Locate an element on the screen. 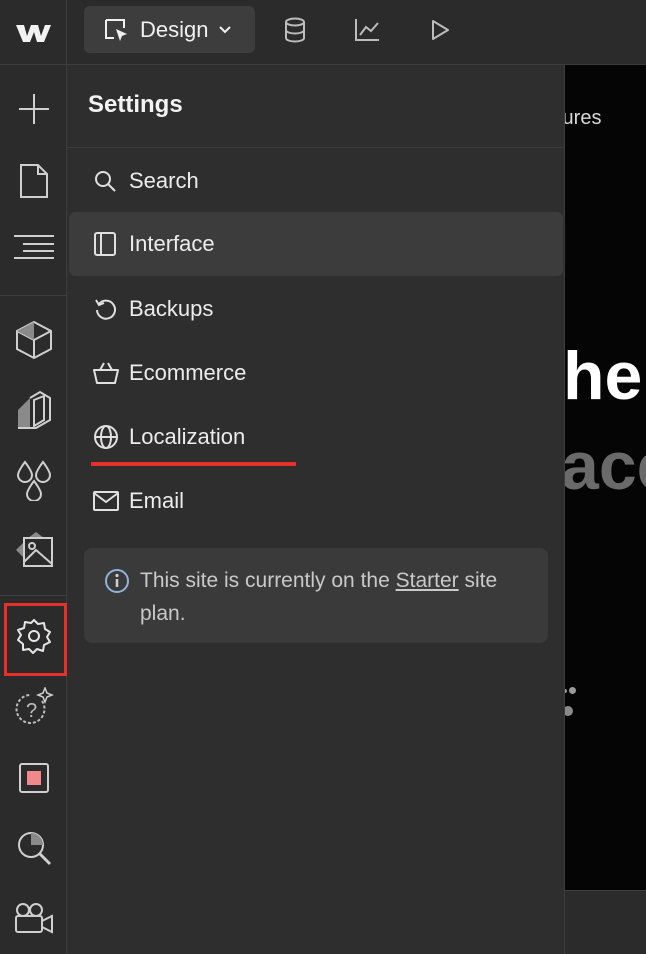  canvas-footer-bar is located at coordinates (605, 922).